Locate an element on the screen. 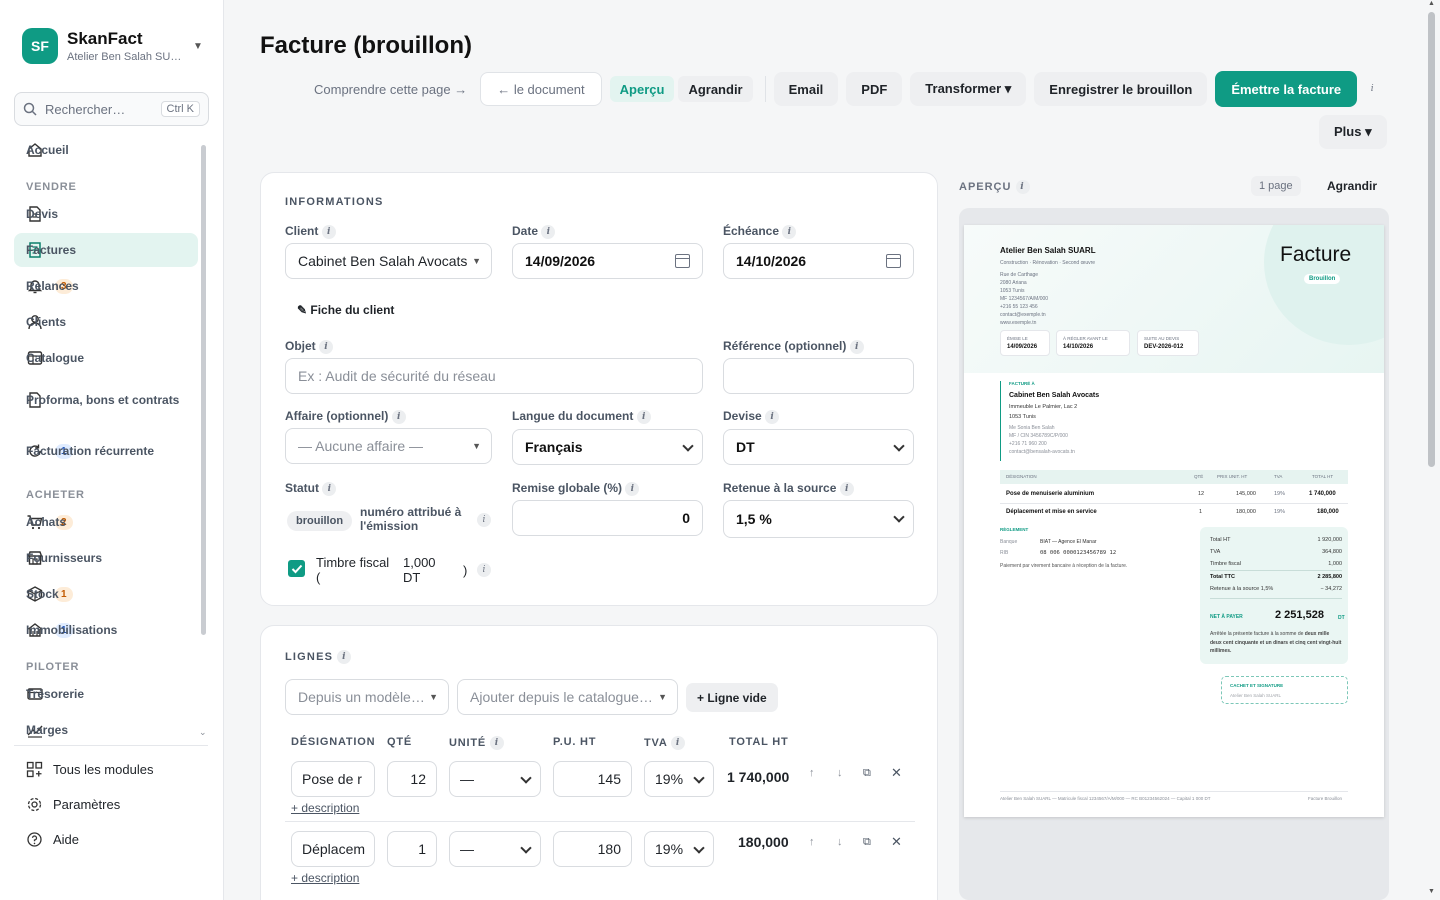 This screenshot has width=1440, height=900. sidebar-item-fournisseurs: Fournisseurs is located at coordinates (106, 558).